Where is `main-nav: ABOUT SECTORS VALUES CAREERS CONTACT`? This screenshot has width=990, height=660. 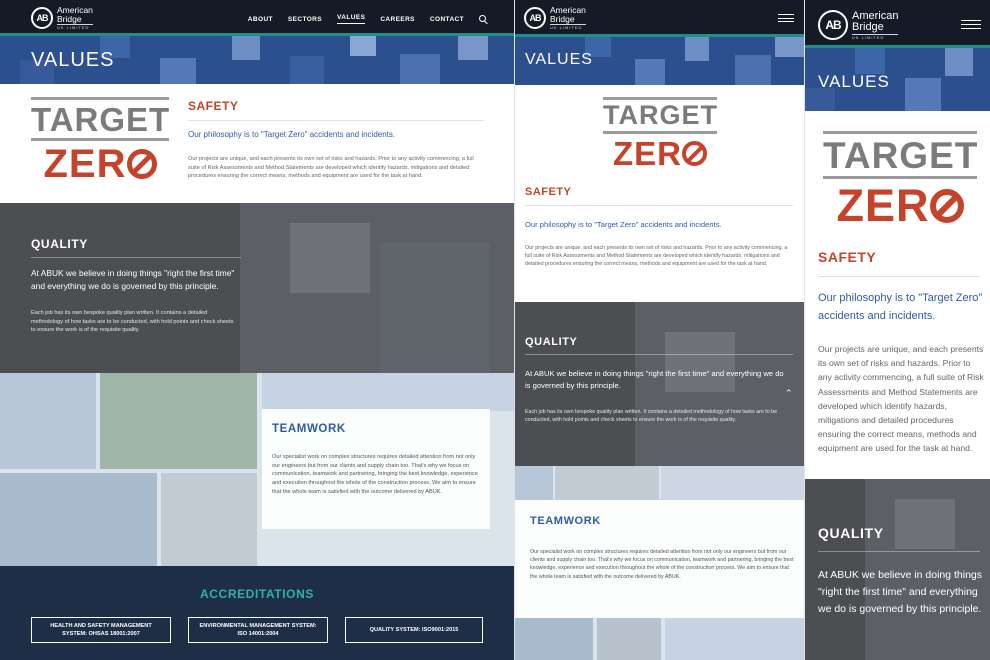 main-nav: ABOUT SECTORS VALUES CAREERS CONTACT is located at coordinates (368, 19).